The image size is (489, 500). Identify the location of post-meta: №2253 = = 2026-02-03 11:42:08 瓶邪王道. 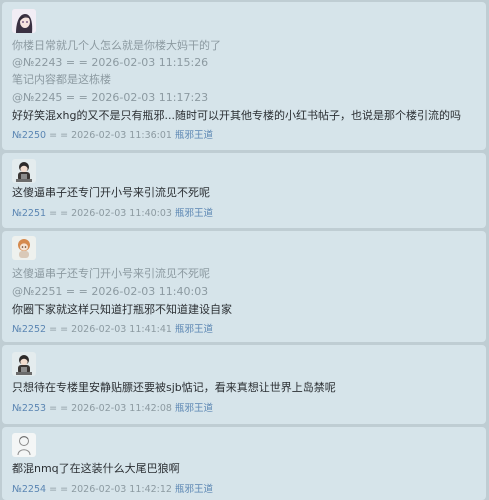
(112, 409).